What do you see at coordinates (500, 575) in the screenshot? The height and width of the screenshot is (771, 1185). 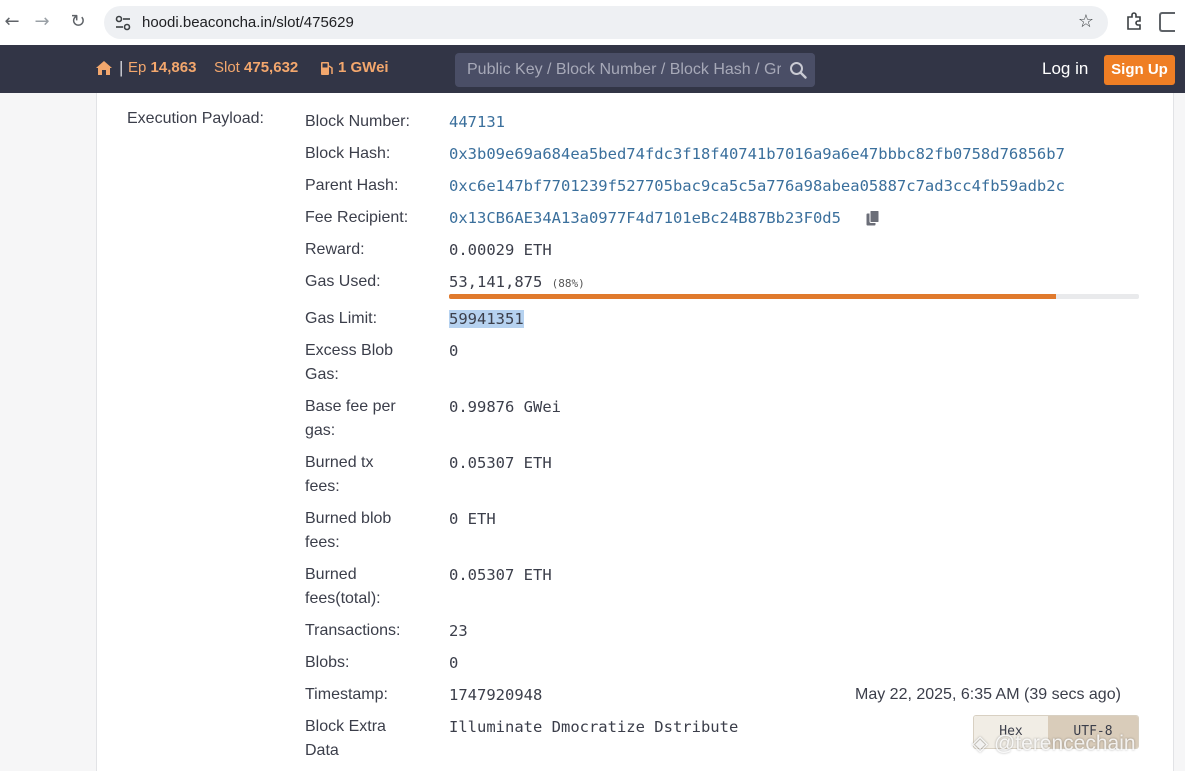 I see `burned-fees-total-value: 0.05307 ETH` at bounding box center [500, 575].